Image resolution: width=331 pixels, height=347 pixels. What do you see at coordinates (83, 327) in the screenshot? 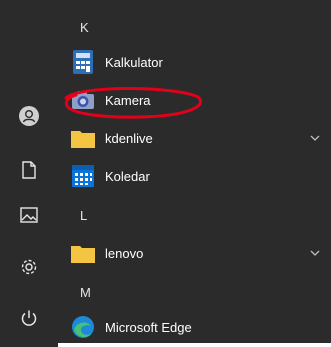
I see `edge-icon` at bounding box center [83, 327].